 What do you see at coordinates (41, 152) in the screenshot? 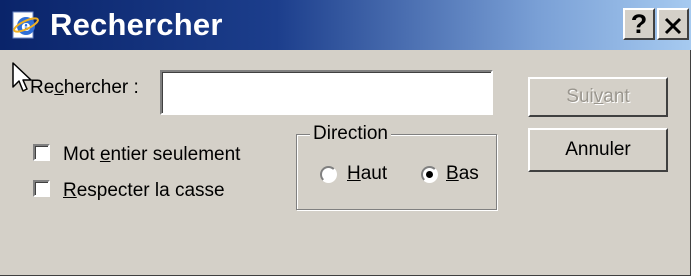
I see `whole-word-checkbox` at bounding box center [41, 152].